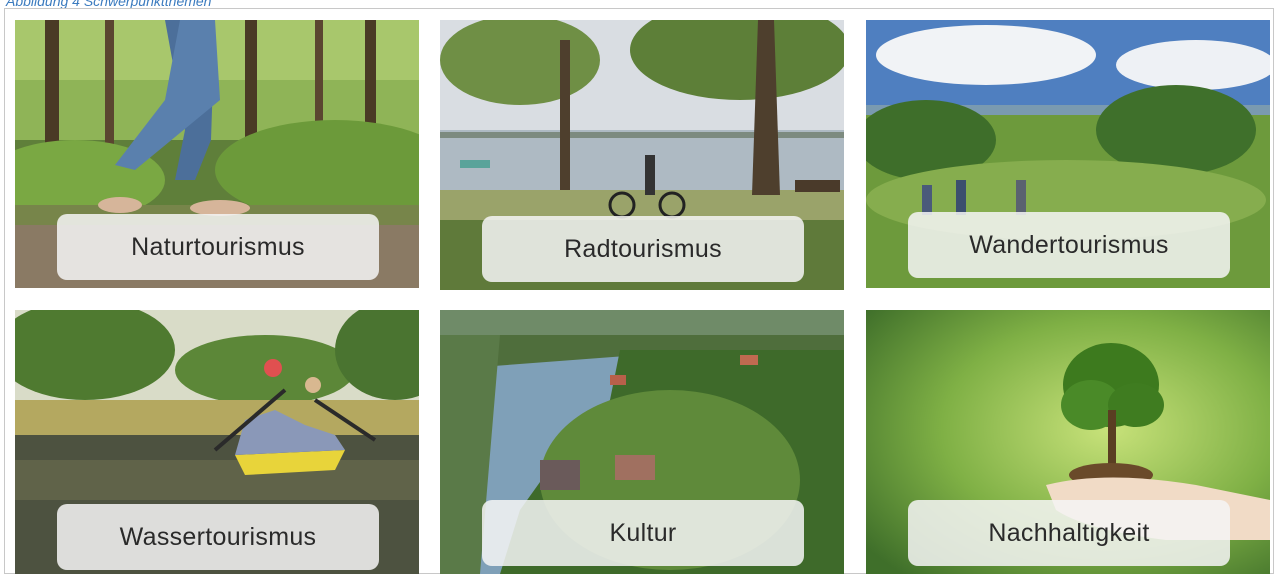 This screenshot has width=1279, height=575. What do you see at coordinates (217, 442) in the screenshot?
I see `tile-wassertourismus: Wassertourismus` at bounding box center [217, 442].